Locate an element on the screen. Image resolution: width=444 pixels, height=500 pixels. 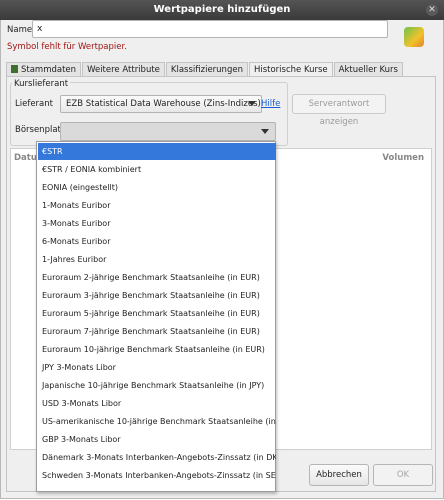
ok-button: OK is located at coordinates (403, 475).